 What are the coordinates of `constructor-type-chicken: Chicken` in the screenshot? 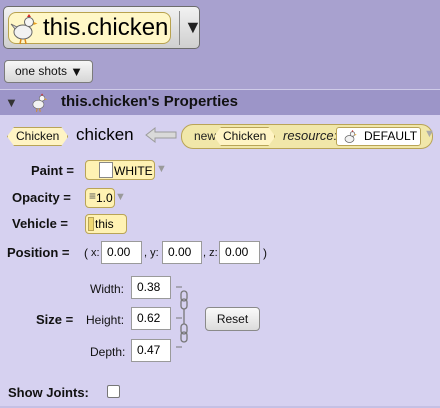 It's located at (244, 136).